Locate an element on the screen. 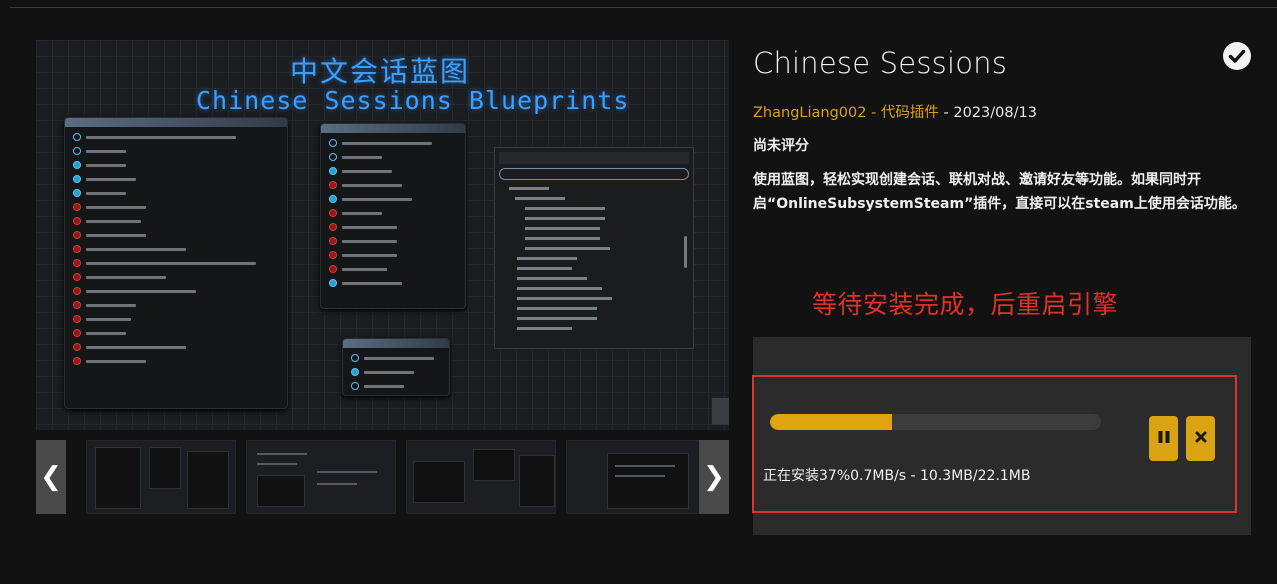 The image size is (1277, 584). author-link: ZhangLiang002 is located at coordinates (809, 113).